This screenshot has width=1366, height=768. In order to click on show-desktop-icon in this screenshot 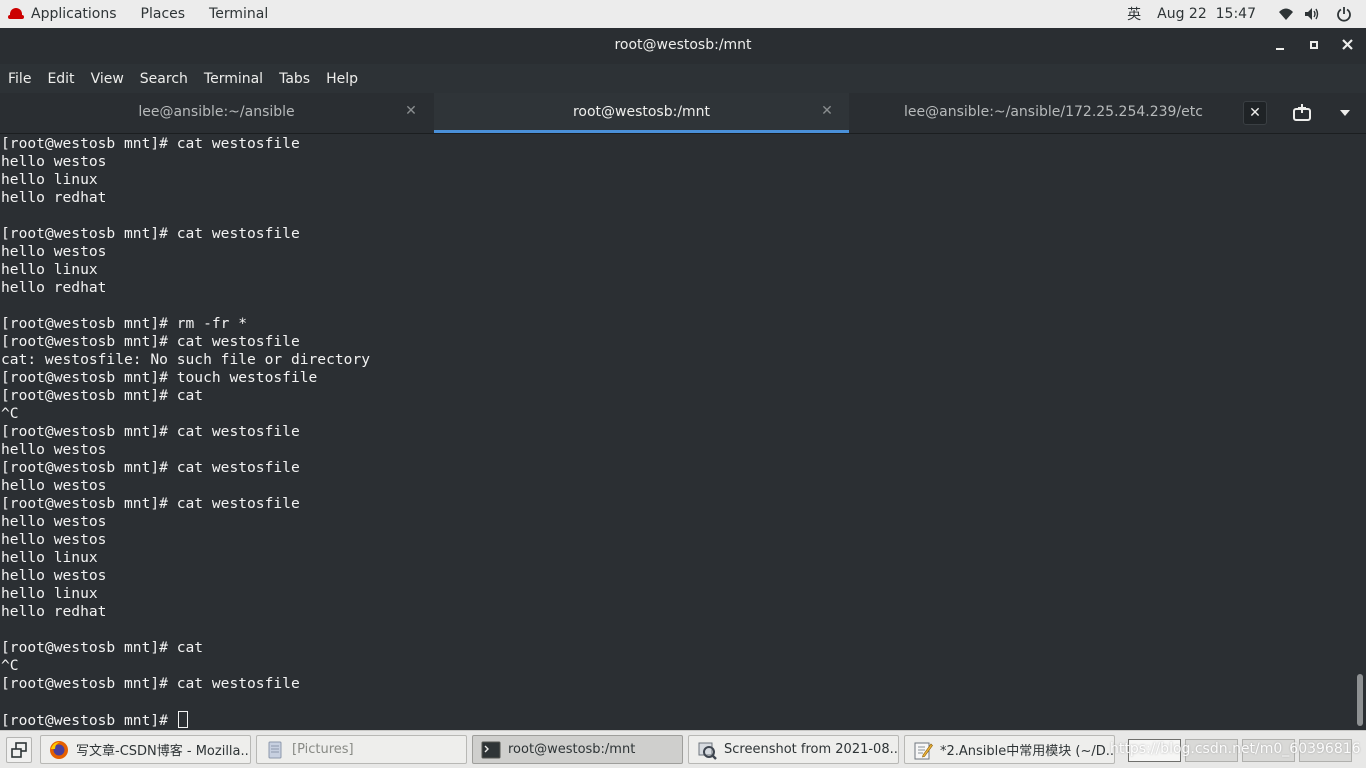, I will do `click(19, 750)`.